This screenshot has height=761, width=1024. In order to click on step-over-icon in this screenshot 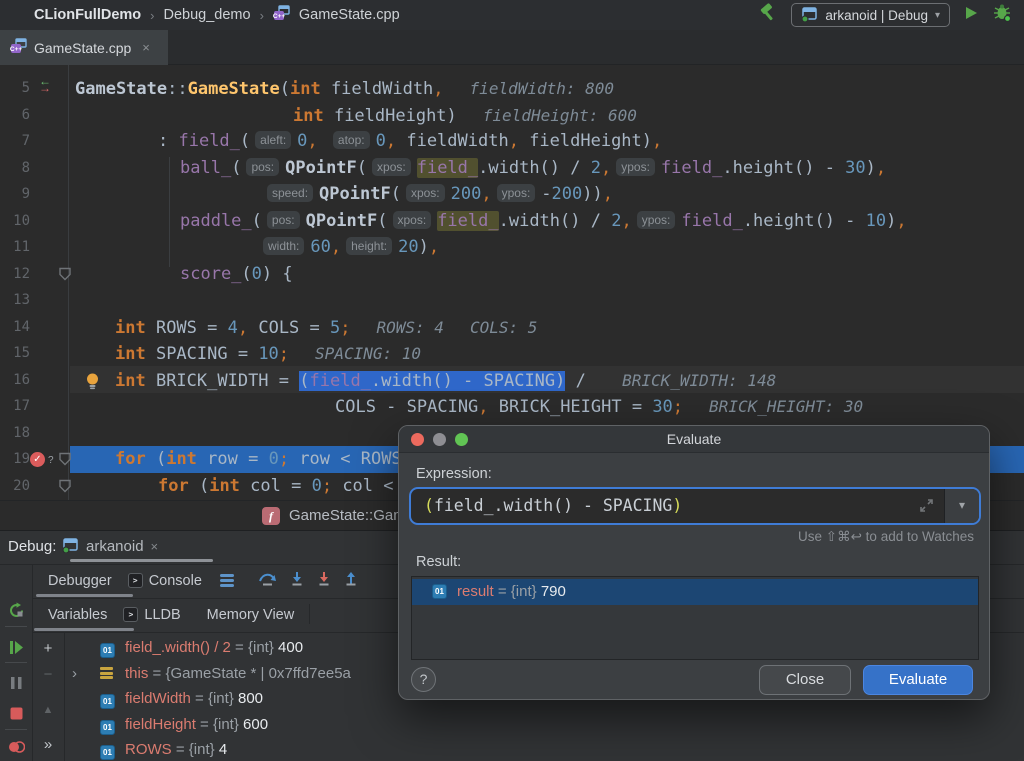, I will do `click(268, 580)`.